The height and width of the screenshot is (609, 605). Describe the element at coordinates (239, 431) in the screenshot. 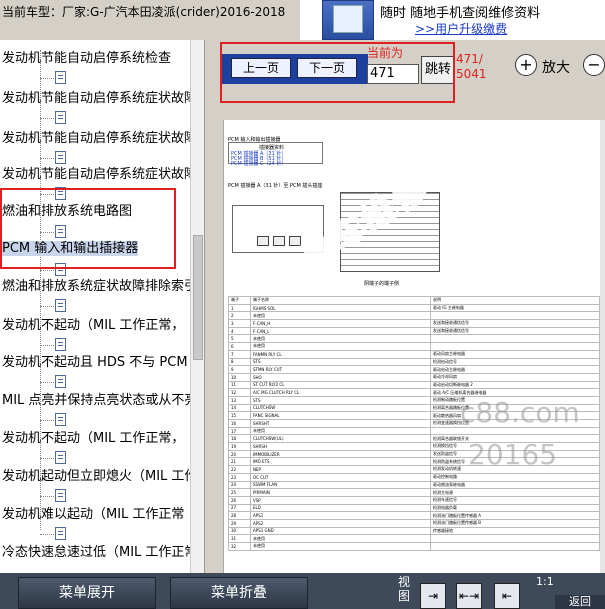

I see `table-cell: 17` at that location.